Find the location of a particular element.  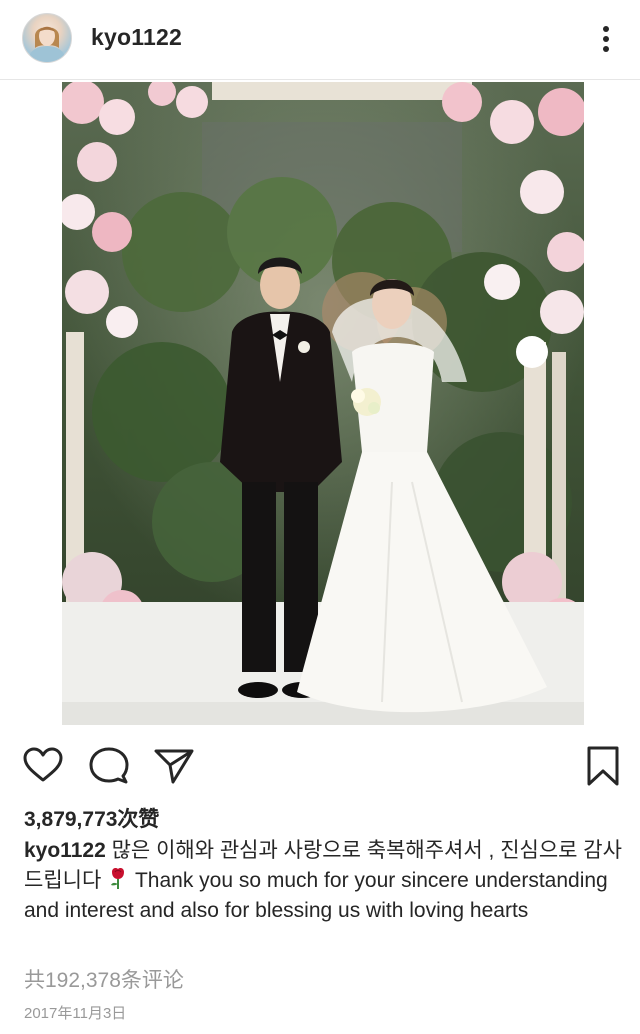

caption-username: kyo1122 is located at coordinates (65, 850).